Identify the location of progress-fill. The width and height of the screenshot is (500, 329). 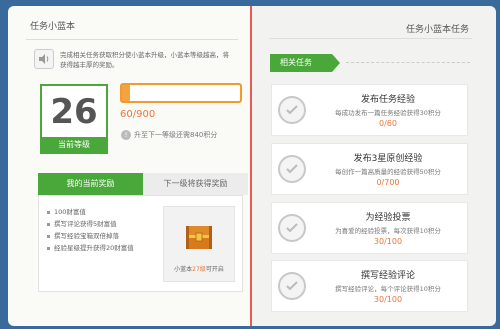
(126, 93).